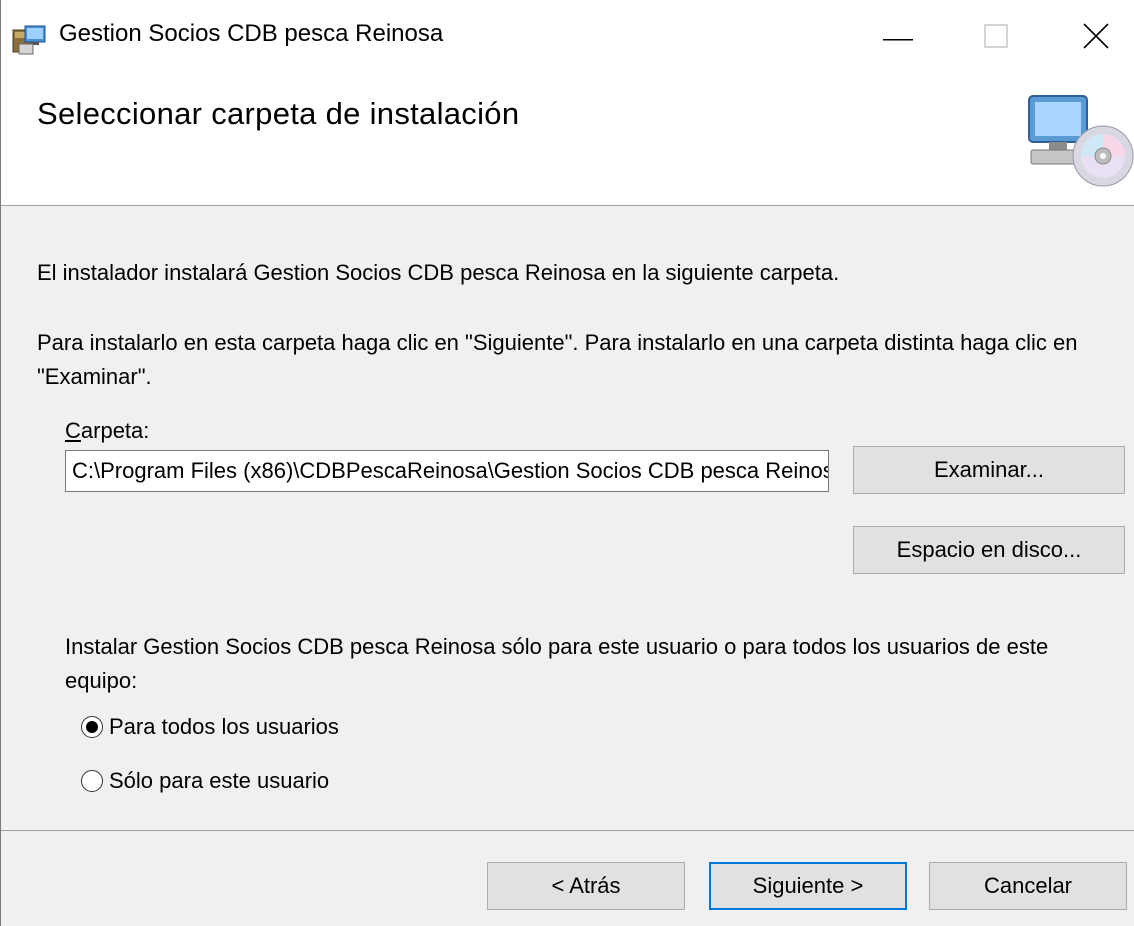 Image resolution: width=1134 pixels, height=926 pixels. I want to click on folder-label: Carpeta:, so click(107, 431).